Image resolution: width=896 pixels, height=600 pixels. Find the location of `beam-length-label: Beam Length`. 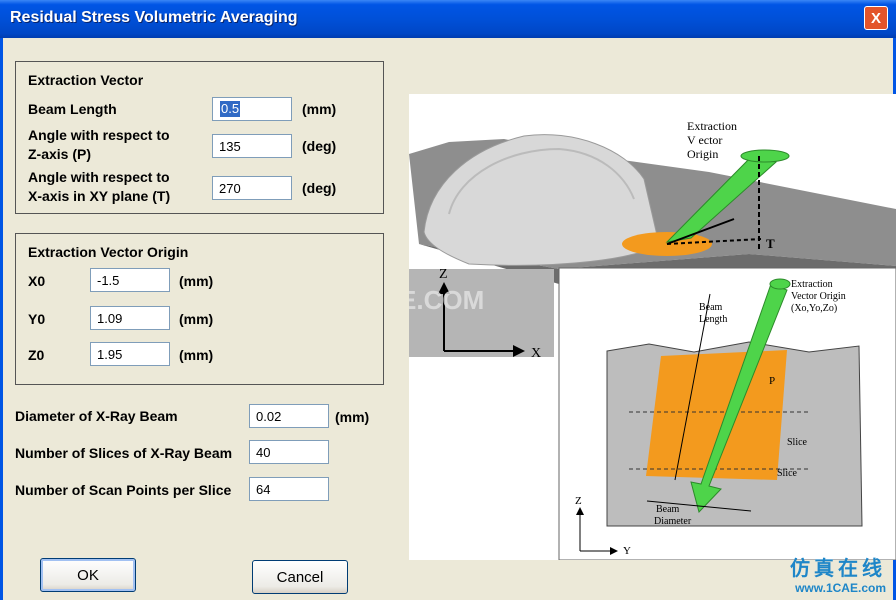

beam-length-label: Beam Length is located at coordinates (72, 109).